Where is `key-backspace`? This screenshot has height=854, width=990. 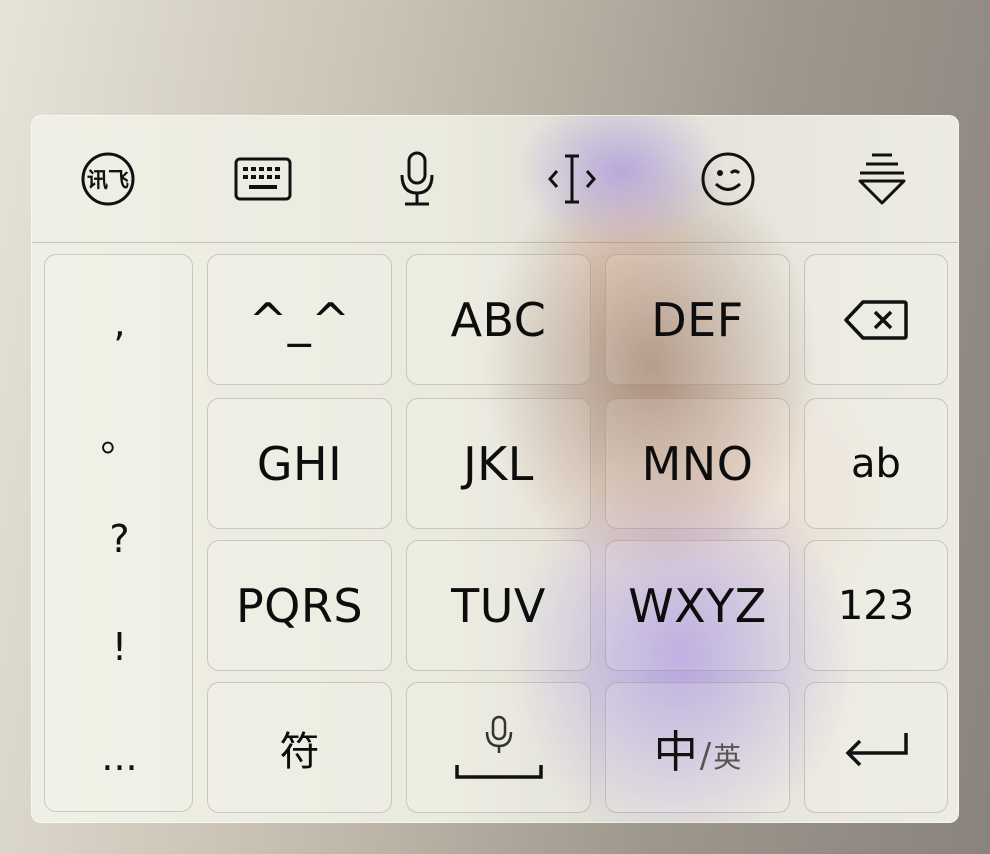
key-backspace is located at coordinates (876, 319).